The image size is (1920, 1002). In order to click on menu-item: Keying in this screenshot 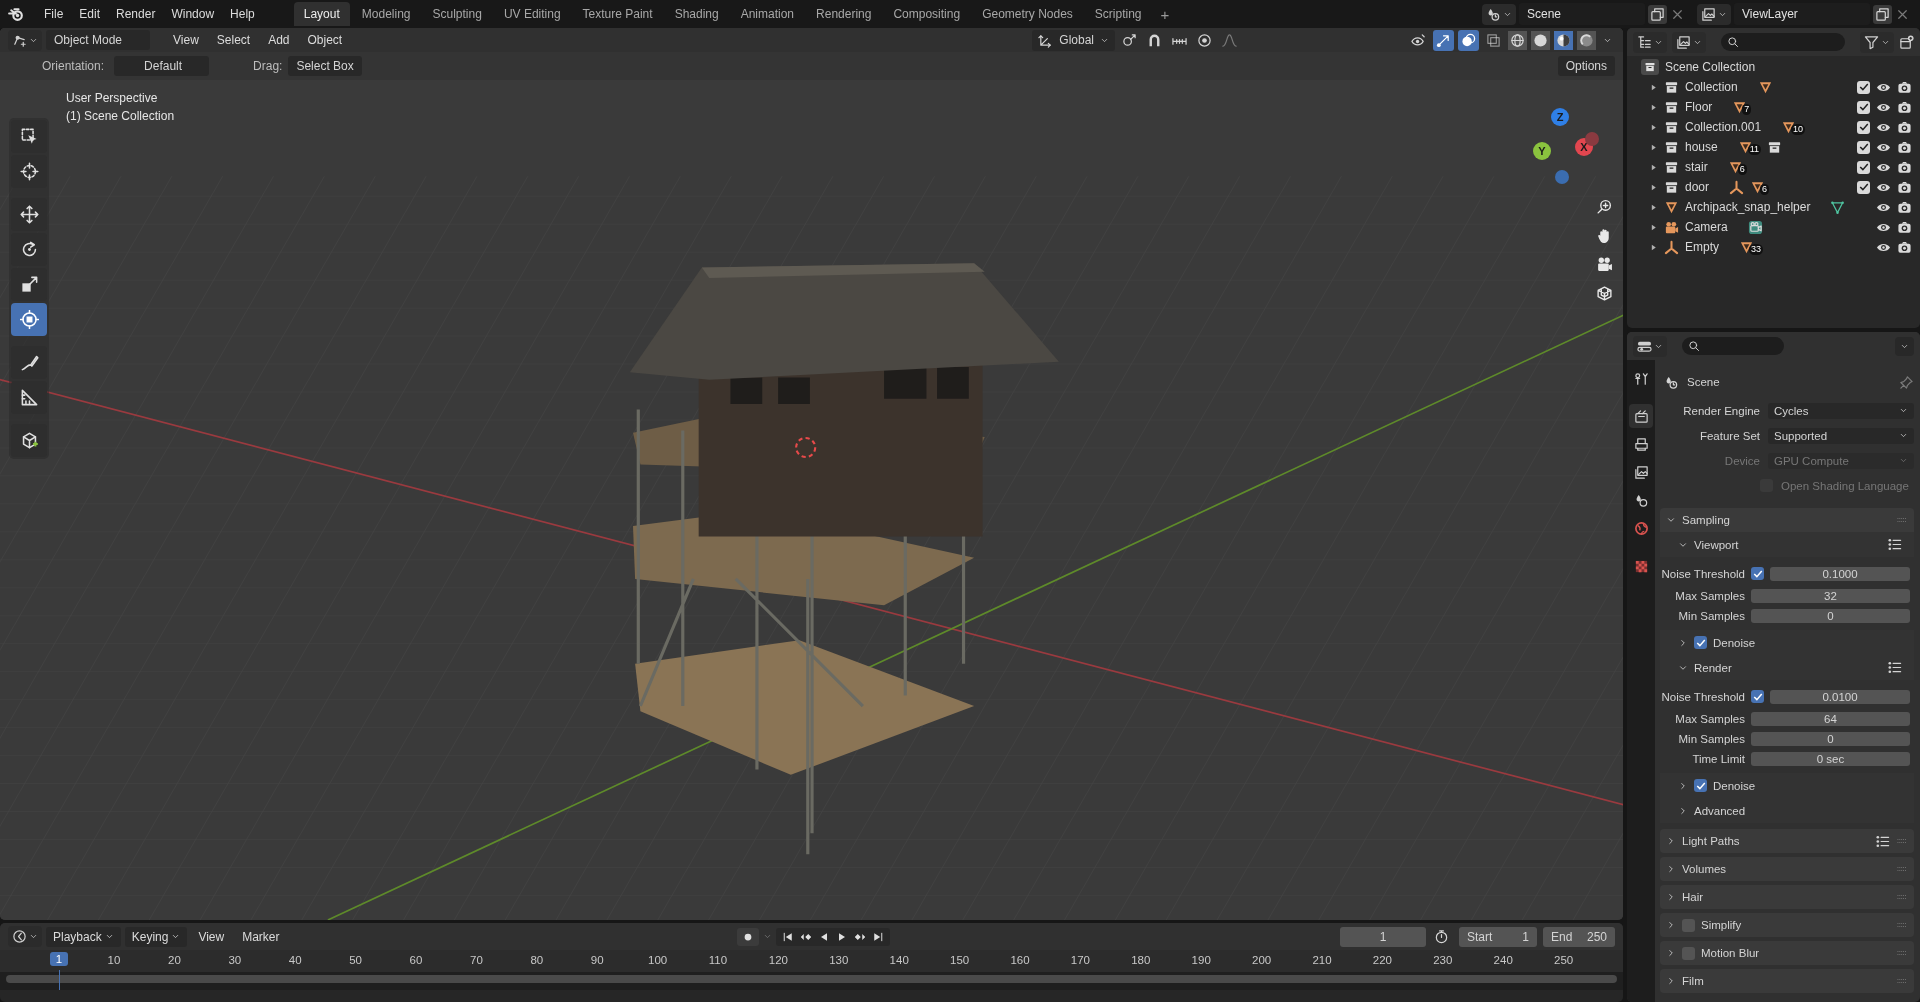, I will do `click(156, 936)`.